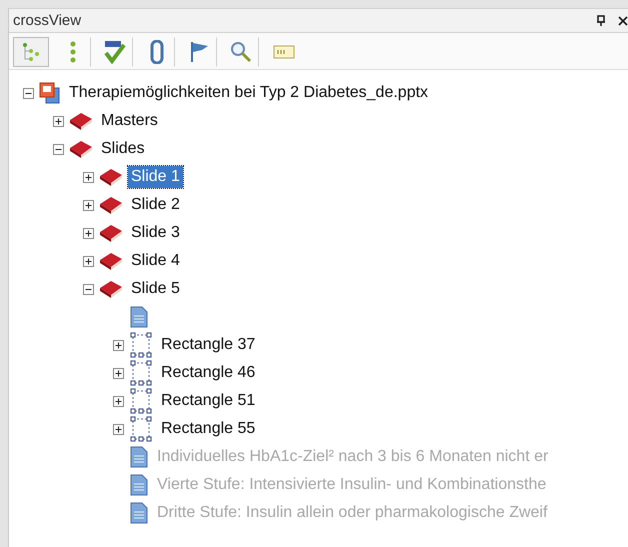  What do you see at coordinates (47, 20) in the screenshot?
I see `panel-title: crossView` at bounding box center [47, 20].